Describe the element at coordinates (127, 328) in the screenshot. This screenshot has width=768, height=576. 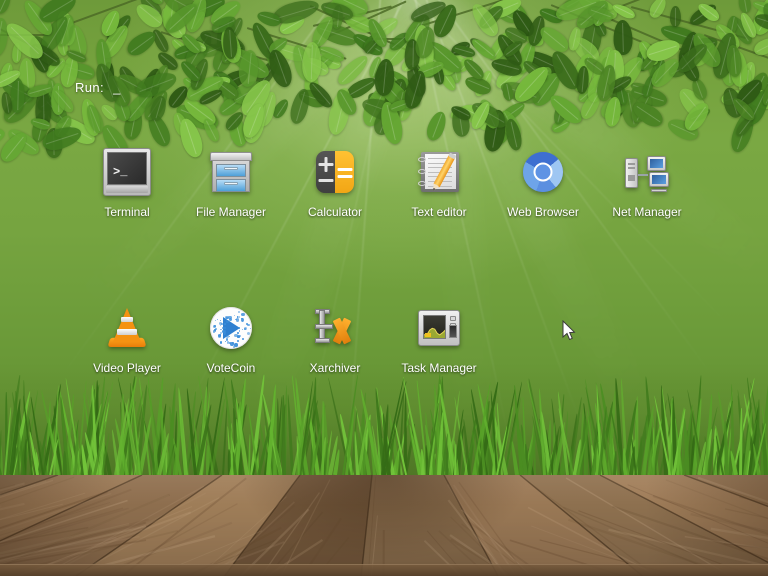
I see `vlc-cone-icon` at that location.